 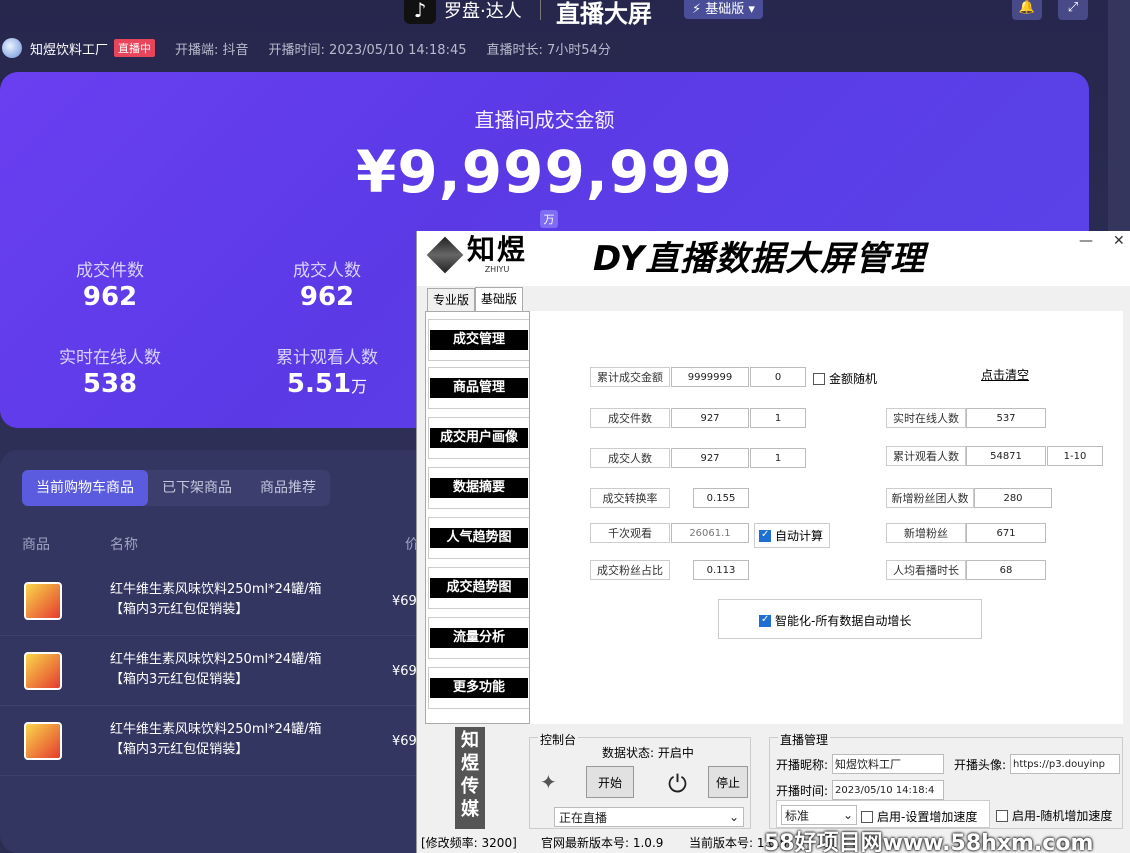 I want to click on new-group-input: 280, so click(x=1013, y=498).